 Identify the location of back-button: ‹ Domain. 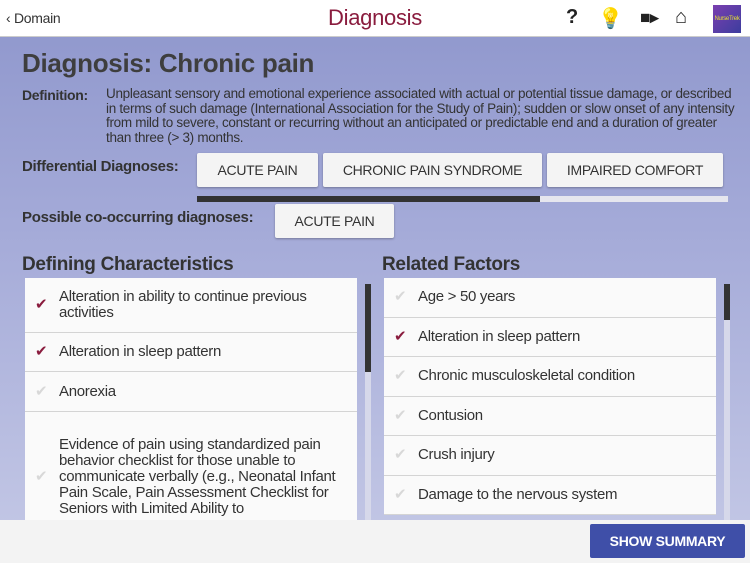
(33, 18).